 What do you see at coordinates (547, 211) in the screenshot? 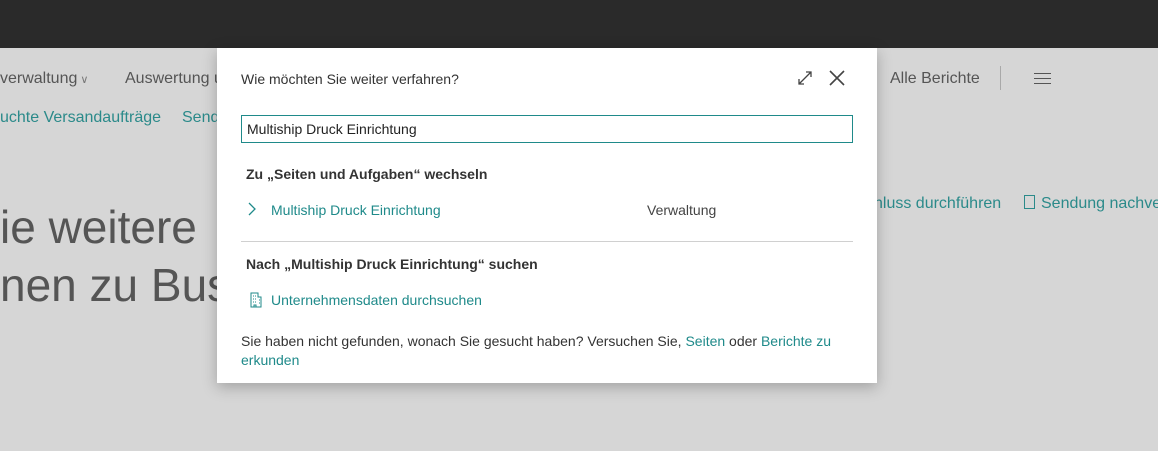
I see `result-row: Multiship Druck Einrichtung Verwaltung` at bounding box center [547, 211].